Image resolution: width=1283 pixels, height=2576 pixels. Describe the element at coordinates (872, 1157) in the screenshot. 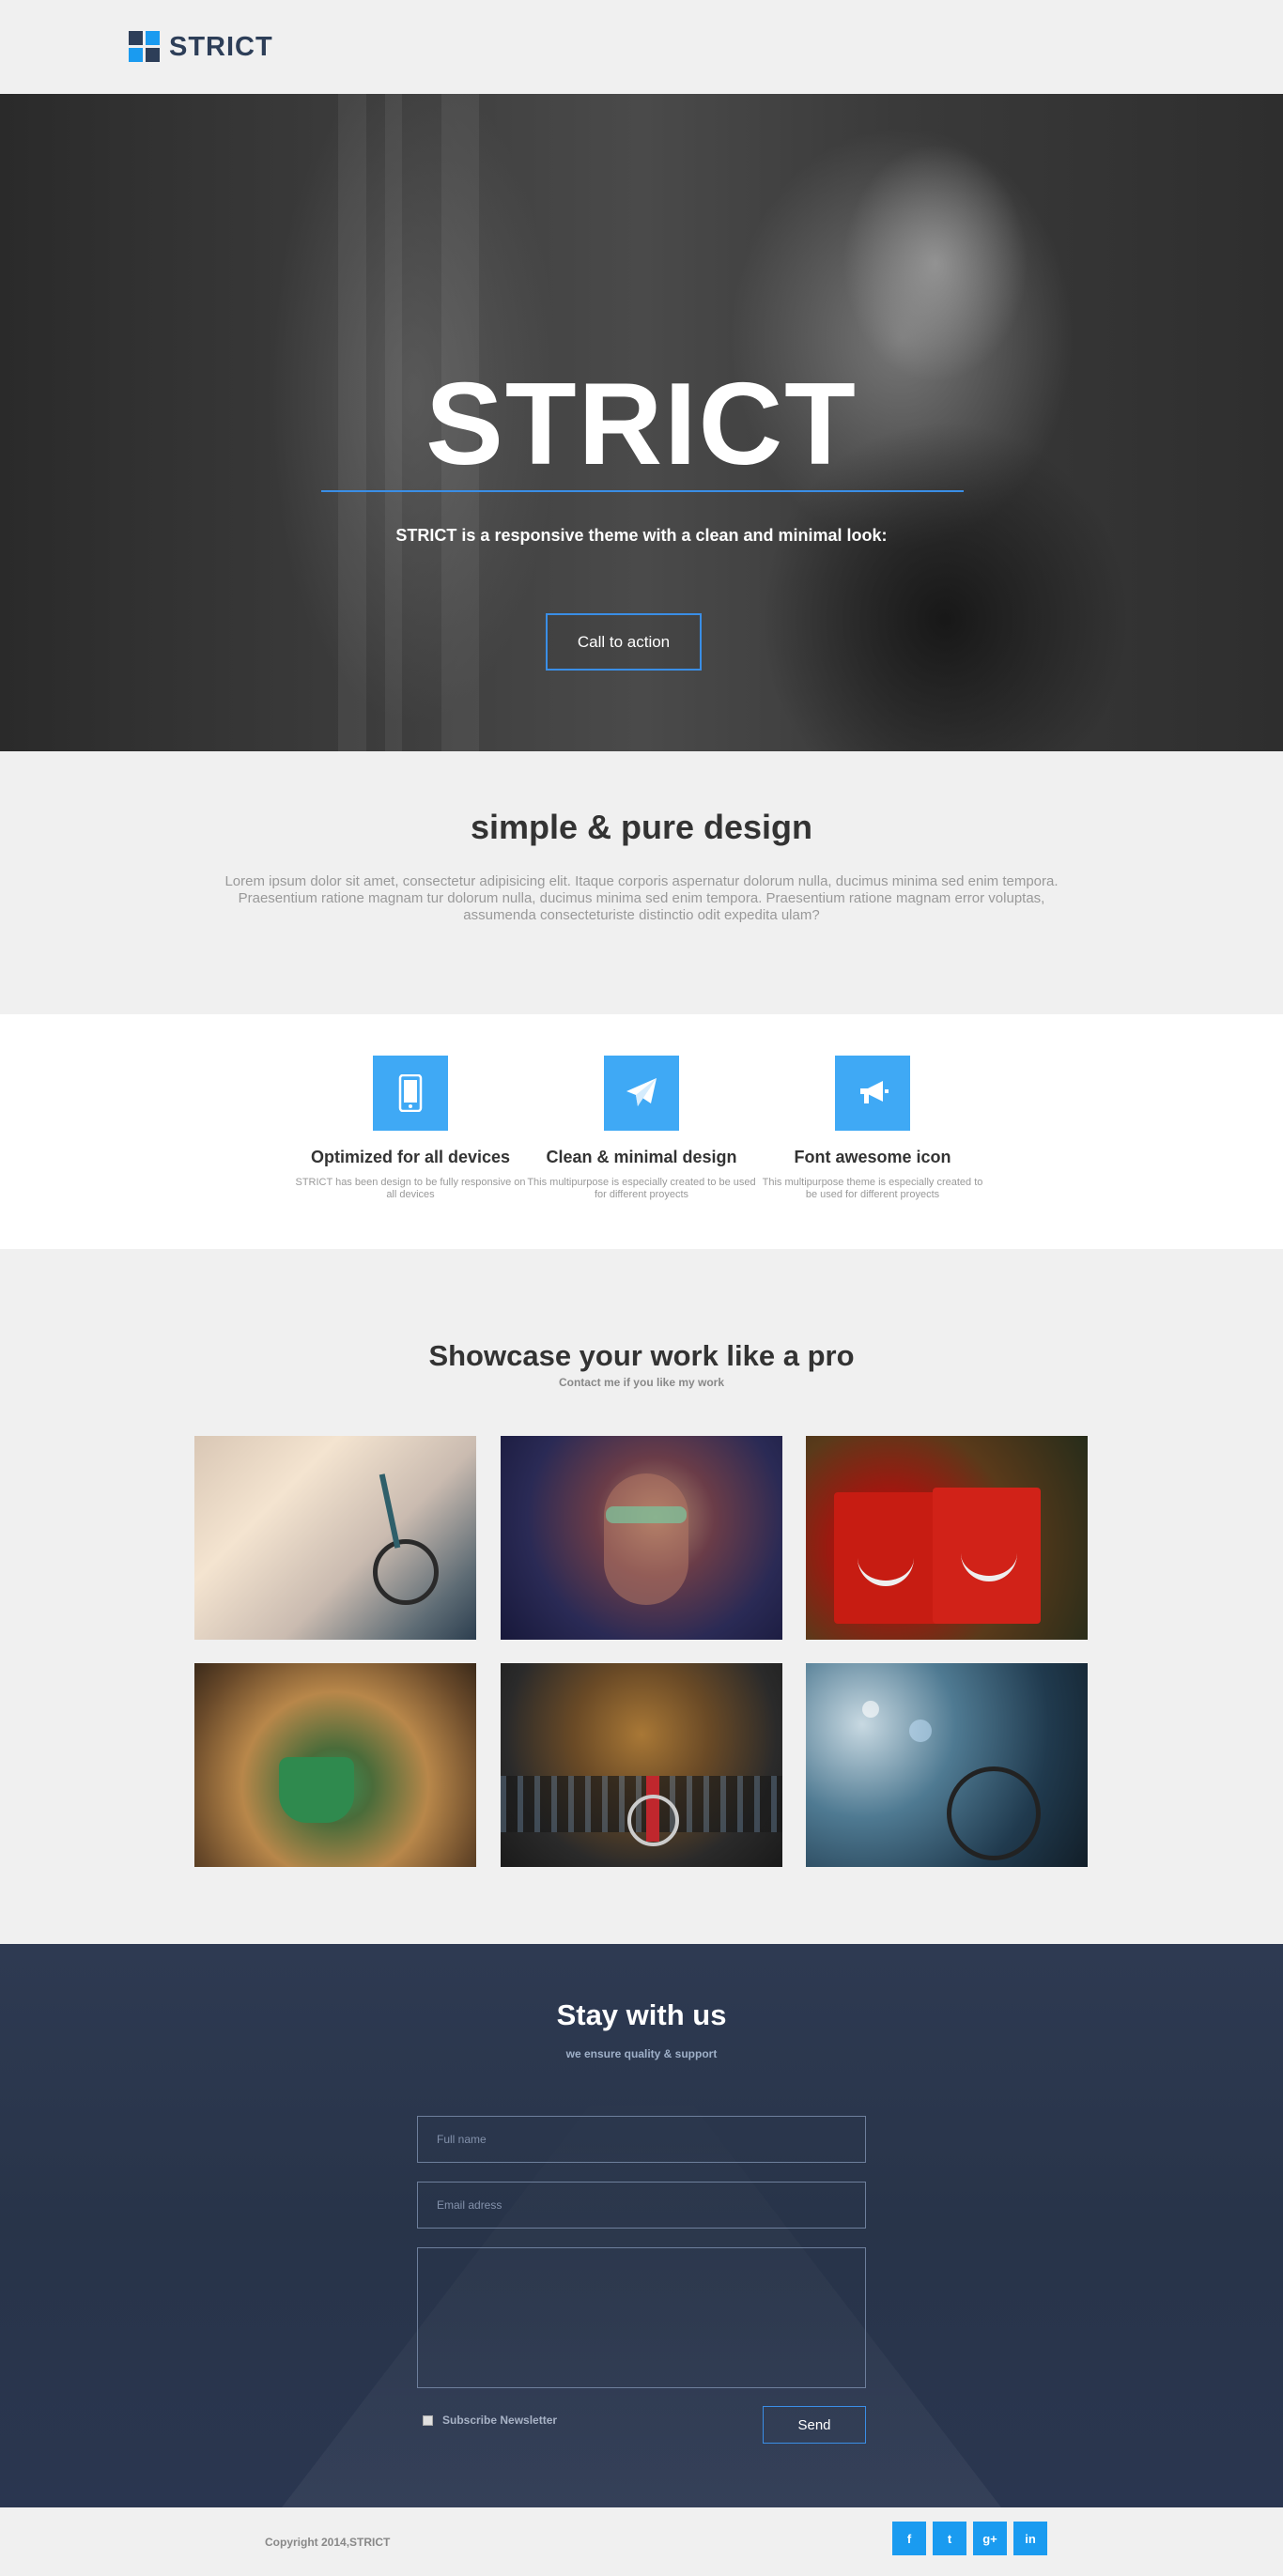

I see `feature-title: Font awesome icon` at that location.